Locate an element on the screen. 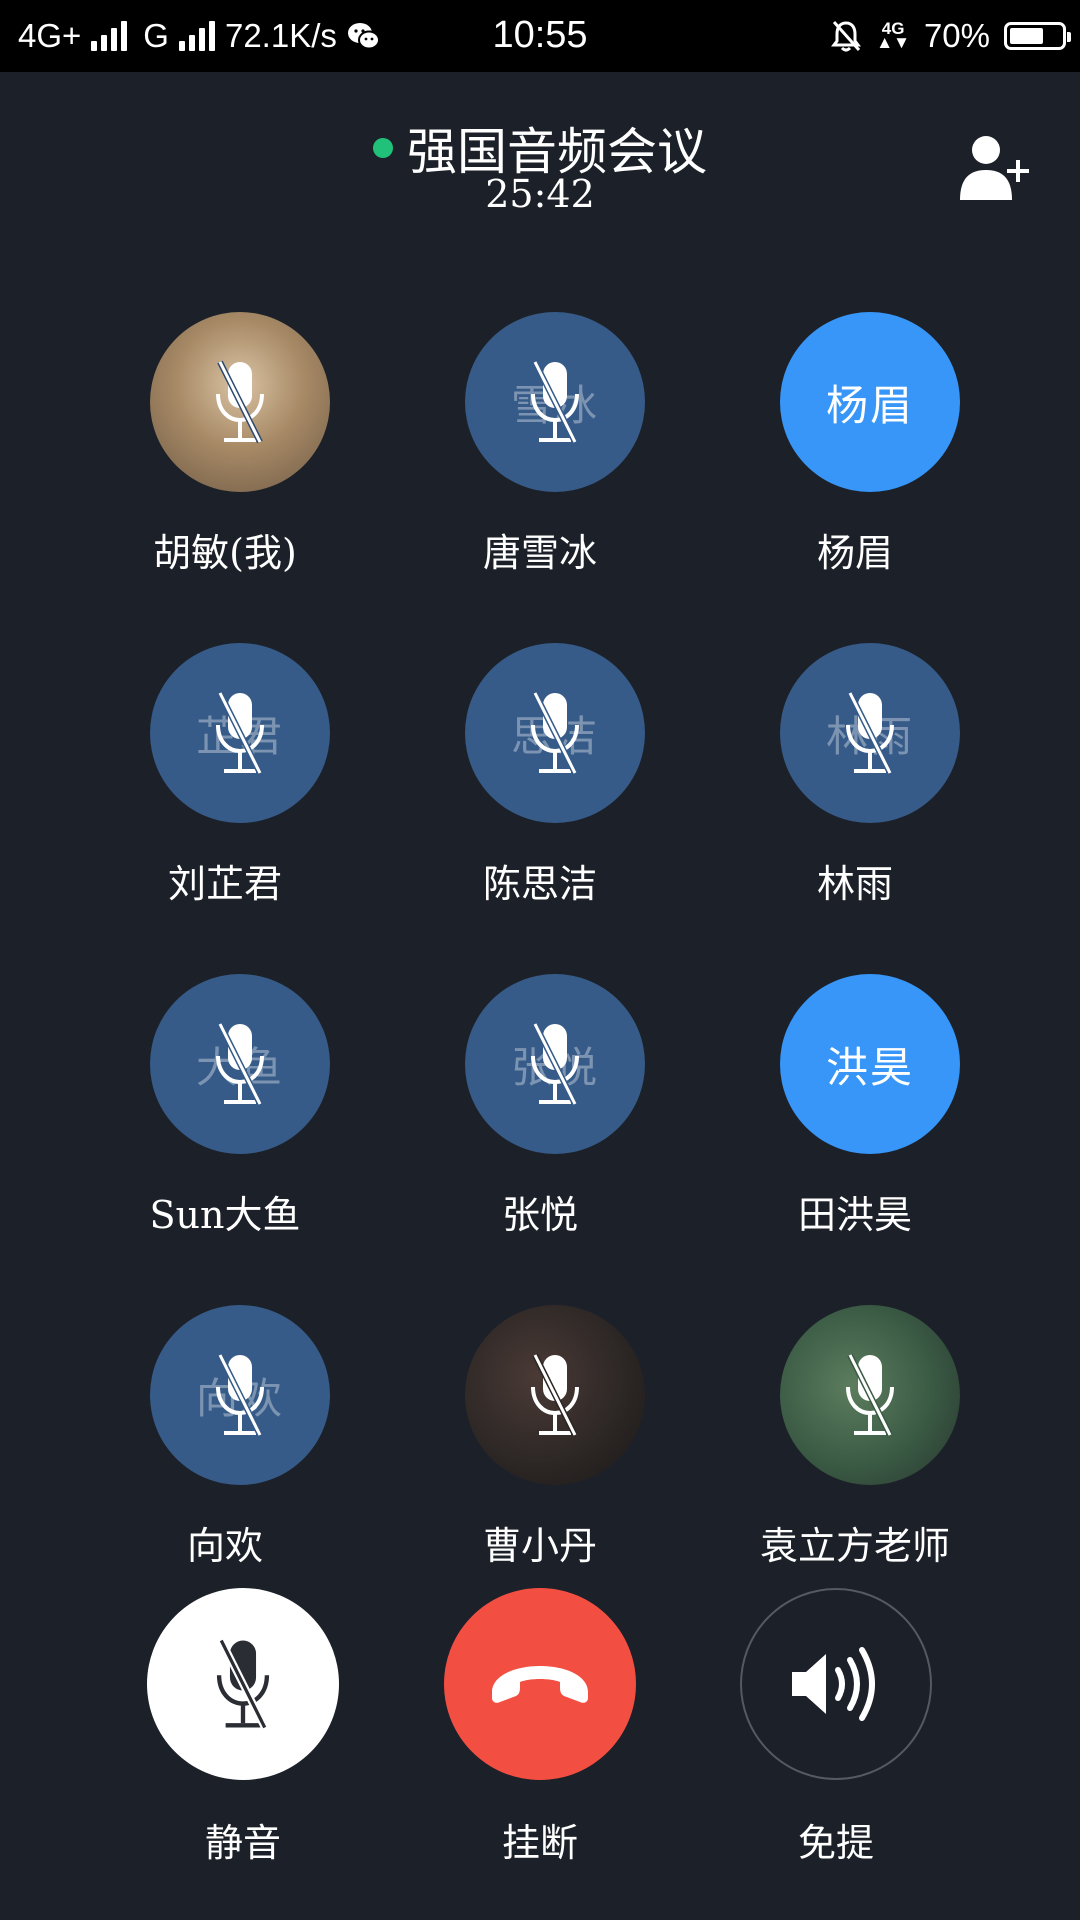  avatar: 雪冰 is located at coordinates (555, 402).